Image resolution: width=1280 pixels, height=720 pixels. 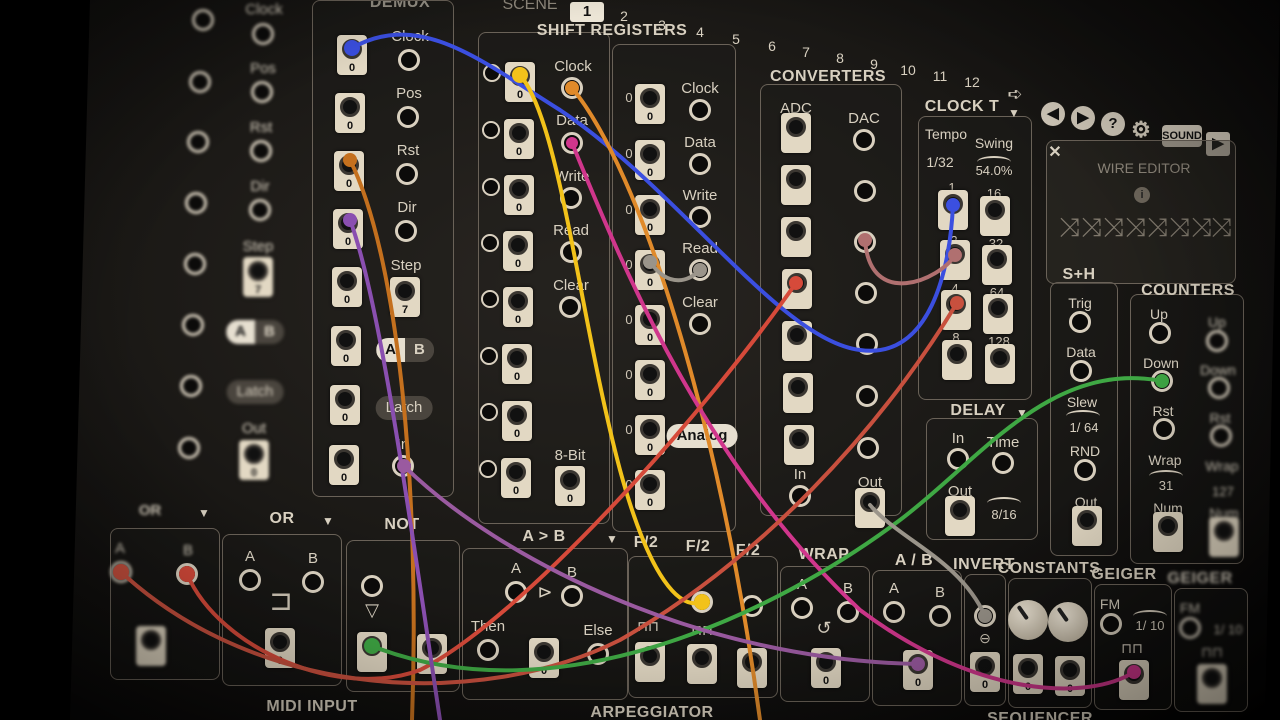 I want to click on sh-trig-jack, so click(x=1080, y=322).